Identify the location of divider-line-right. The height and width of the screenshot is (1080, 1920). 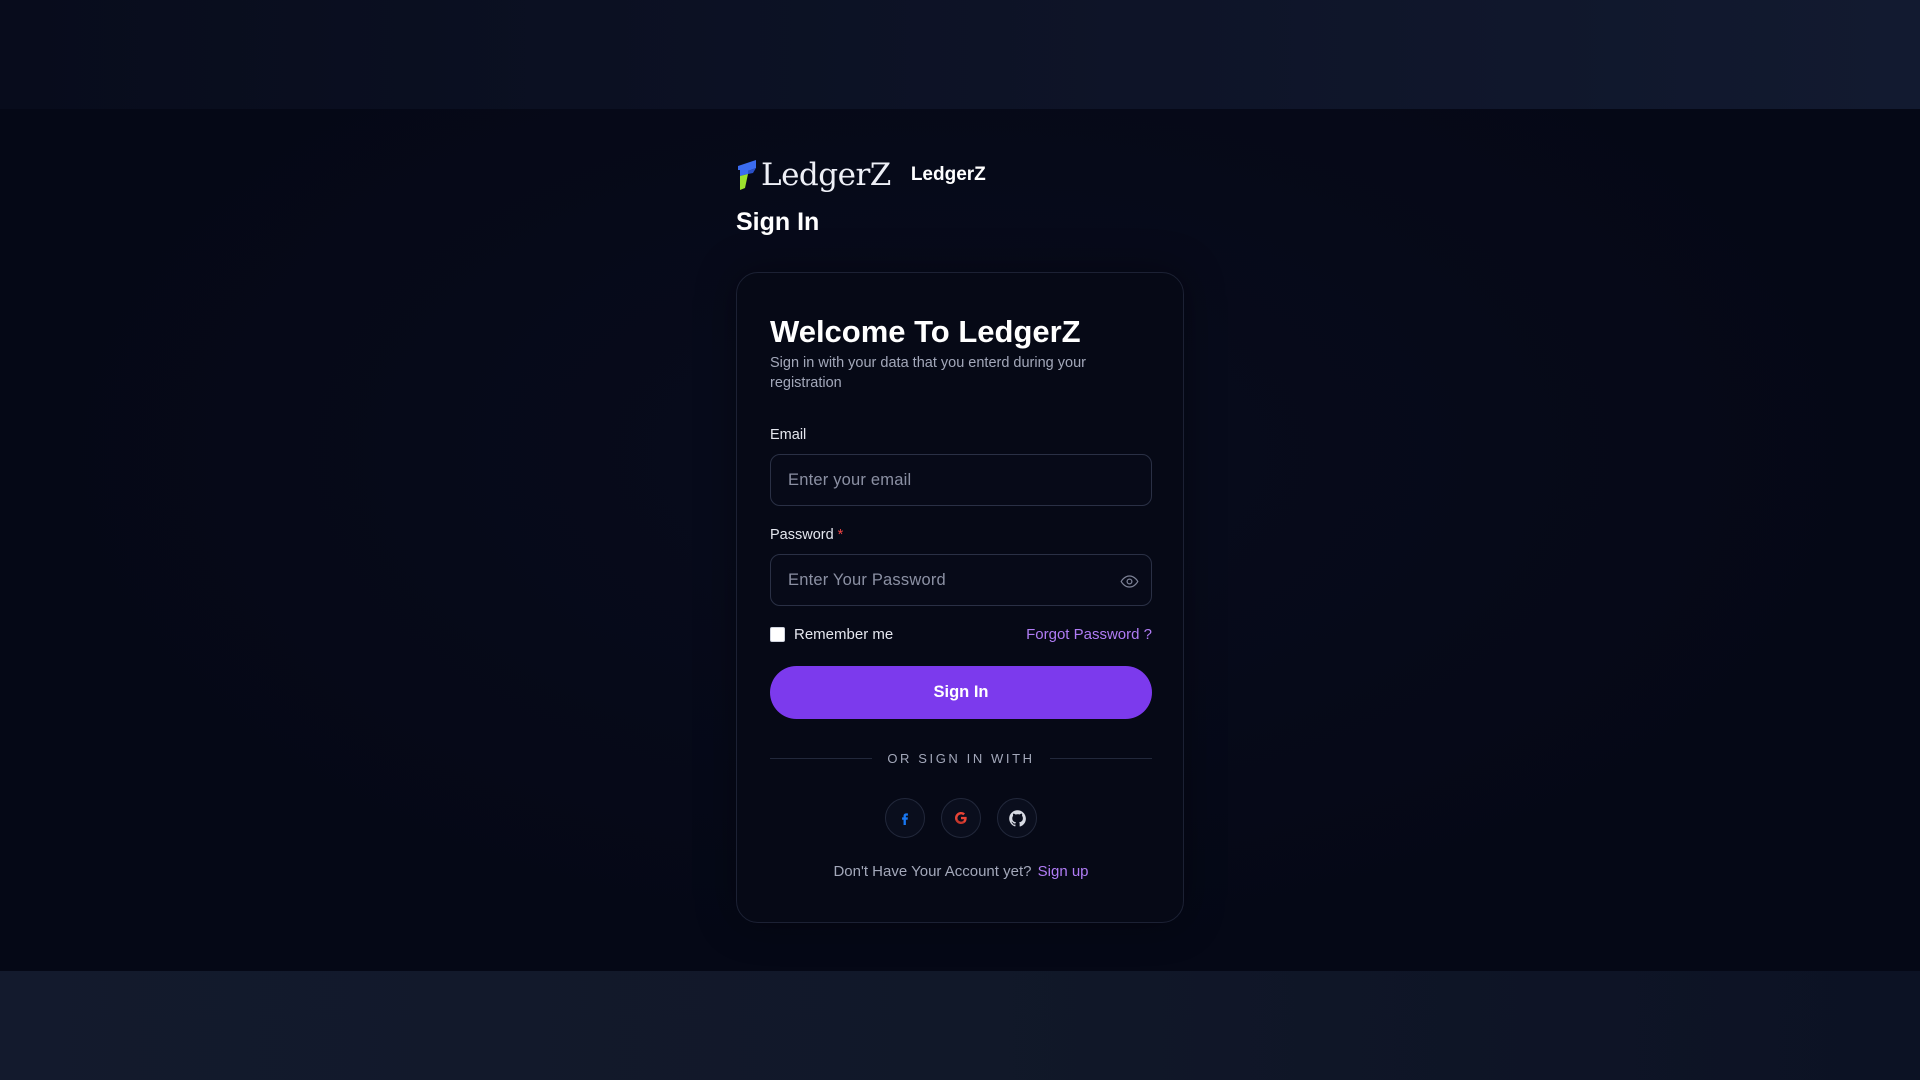
(1100, 758).